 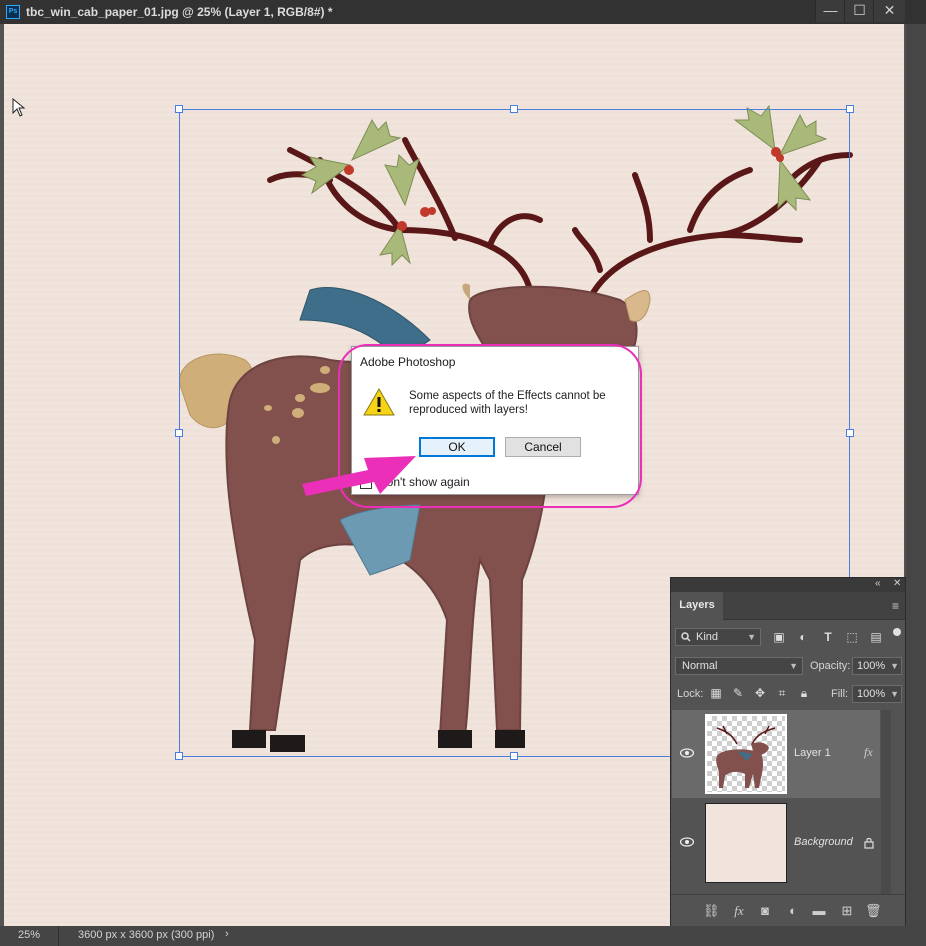 I want to click on filter-type-icon: T, so click(x=828, y=637).